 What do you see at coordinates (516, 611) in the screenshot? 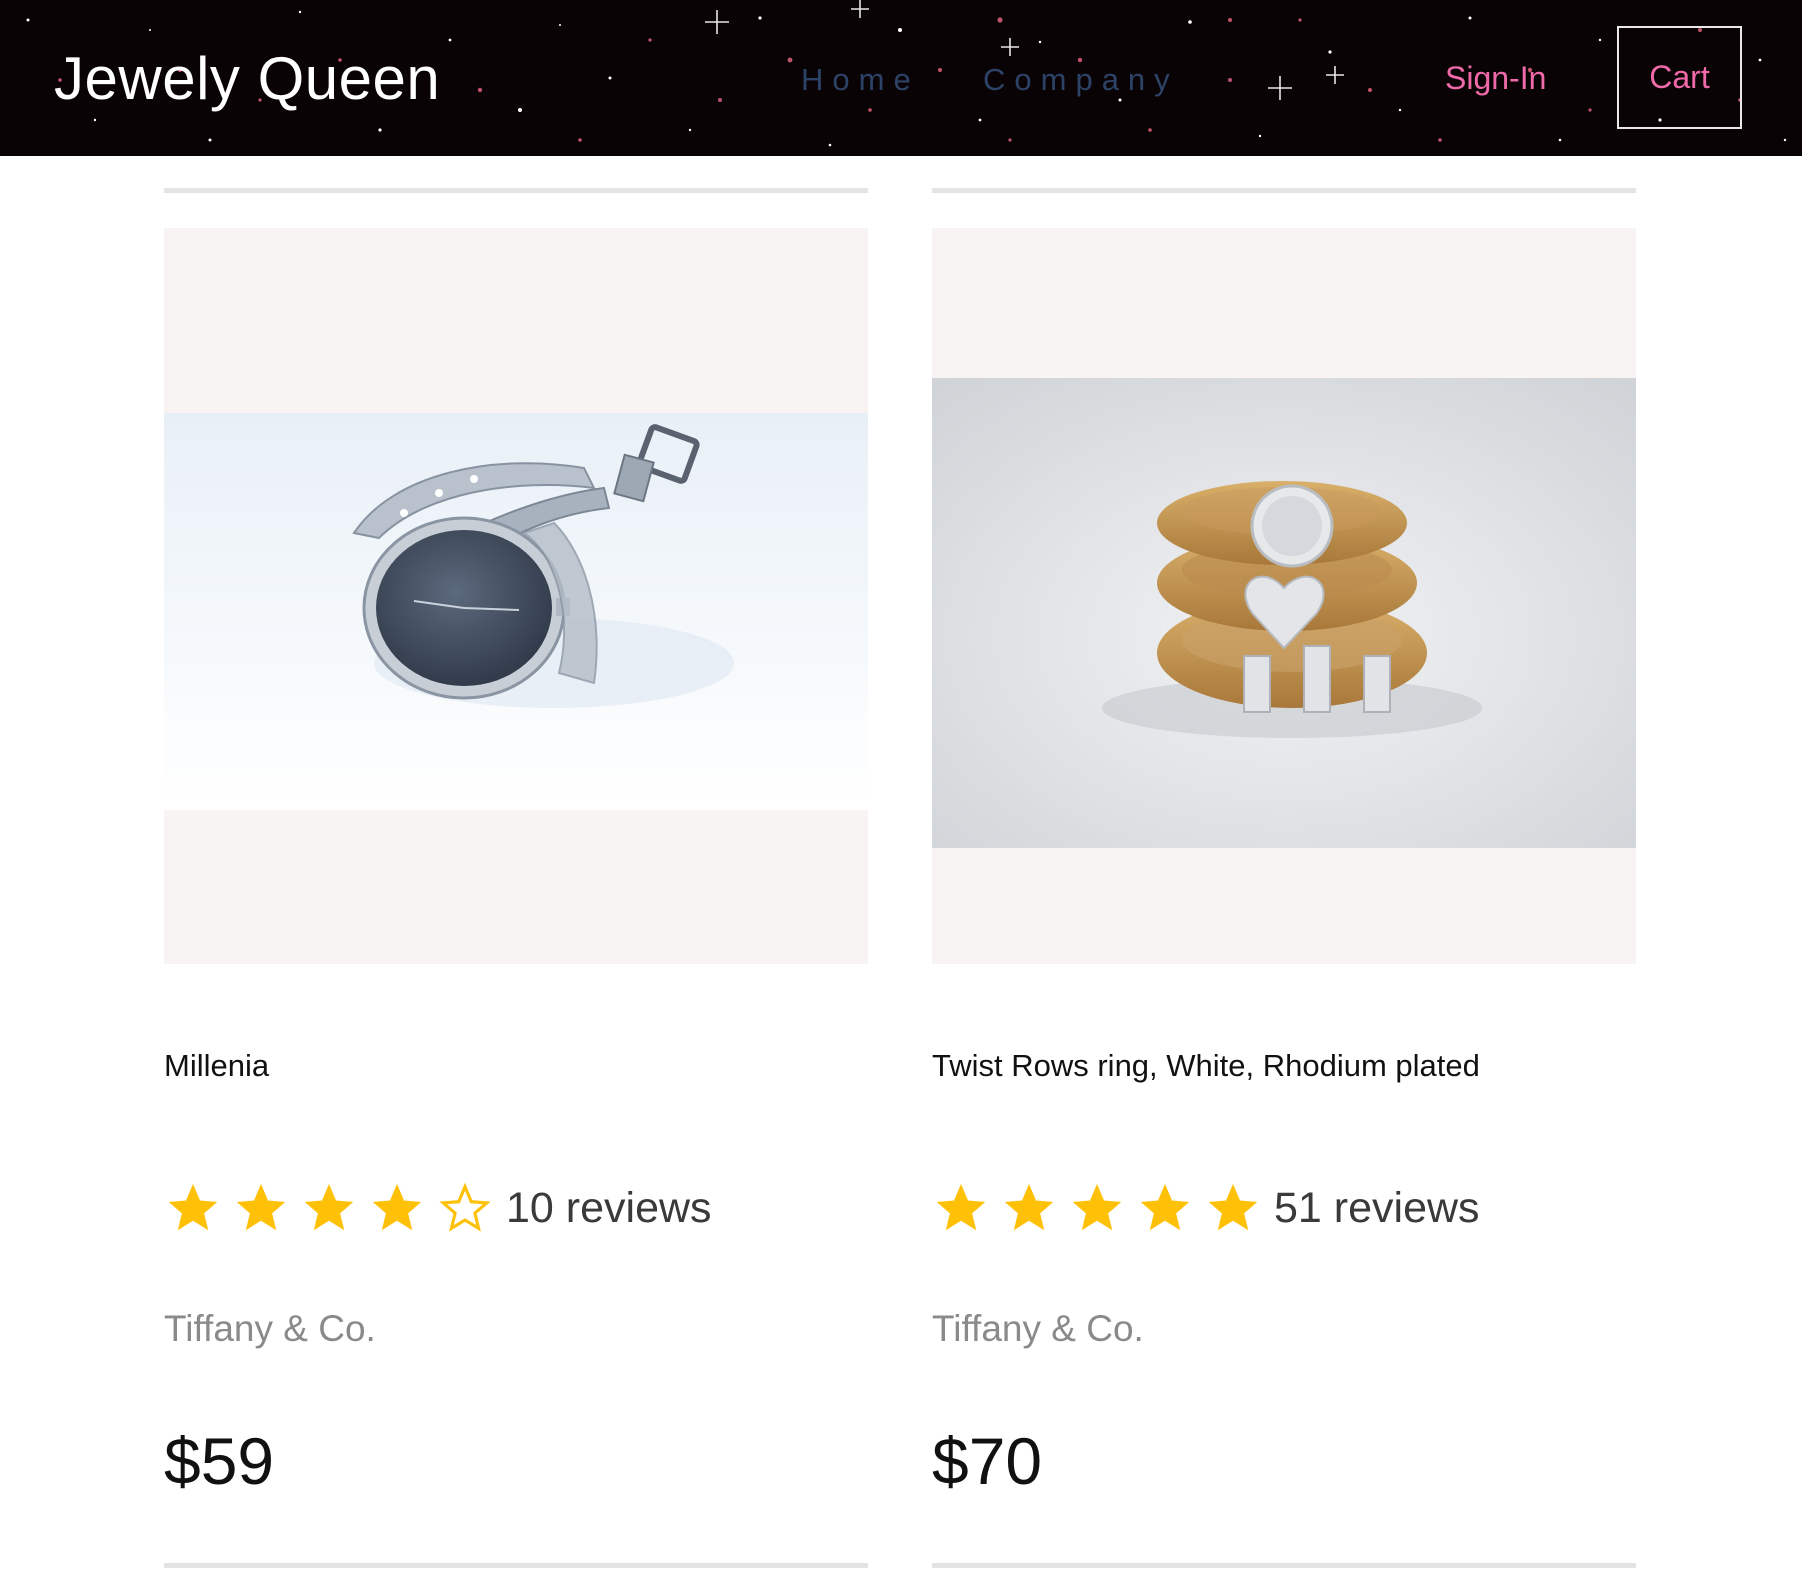
I see `watch-photo` at bounding box center [516, 611].